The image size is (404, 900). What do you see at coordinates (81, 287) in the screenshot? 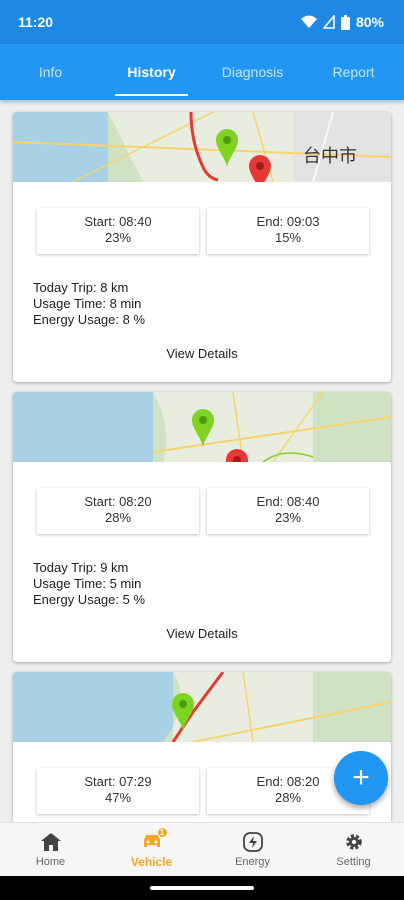
I see `trip-distance: Today Trip: 8 km` at bounding box center [81, 287].